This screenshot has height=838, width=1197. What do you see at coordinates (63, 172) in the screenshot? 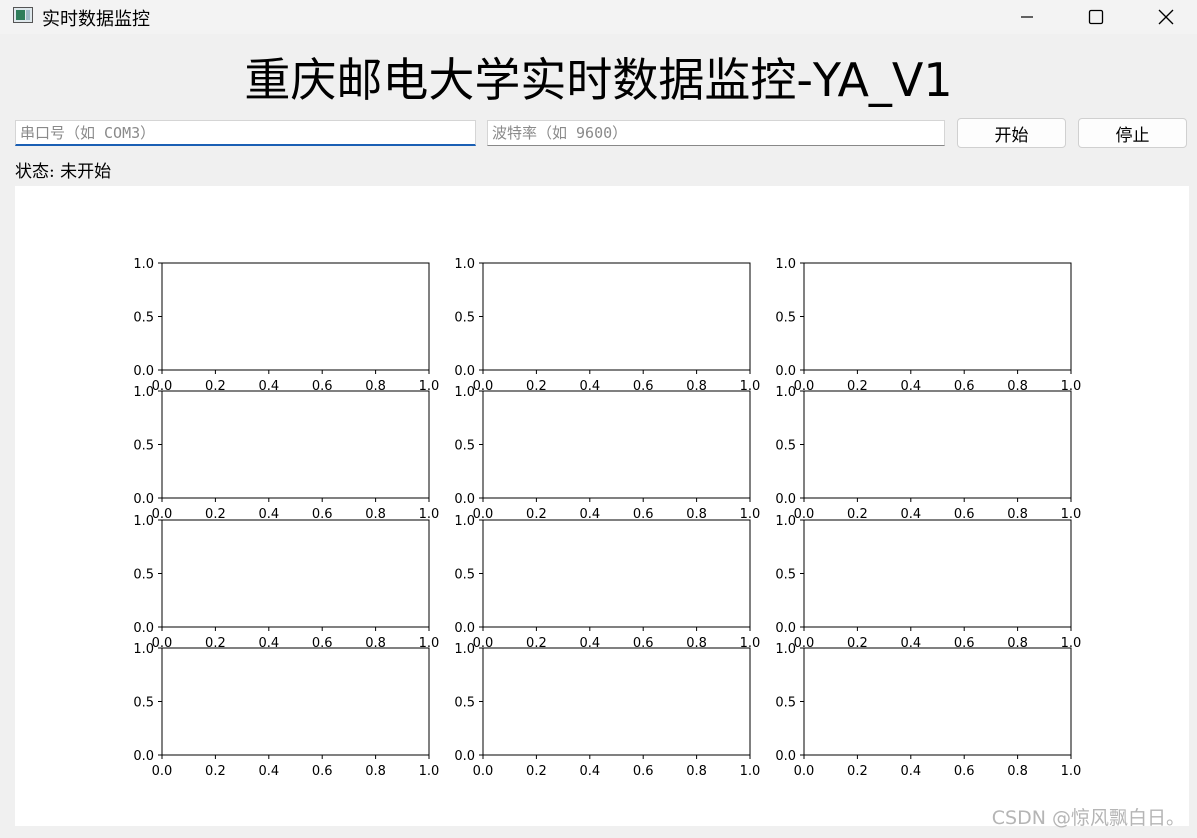
I see `status-label: 状态: 未开始` at bounding box center [63, 172].